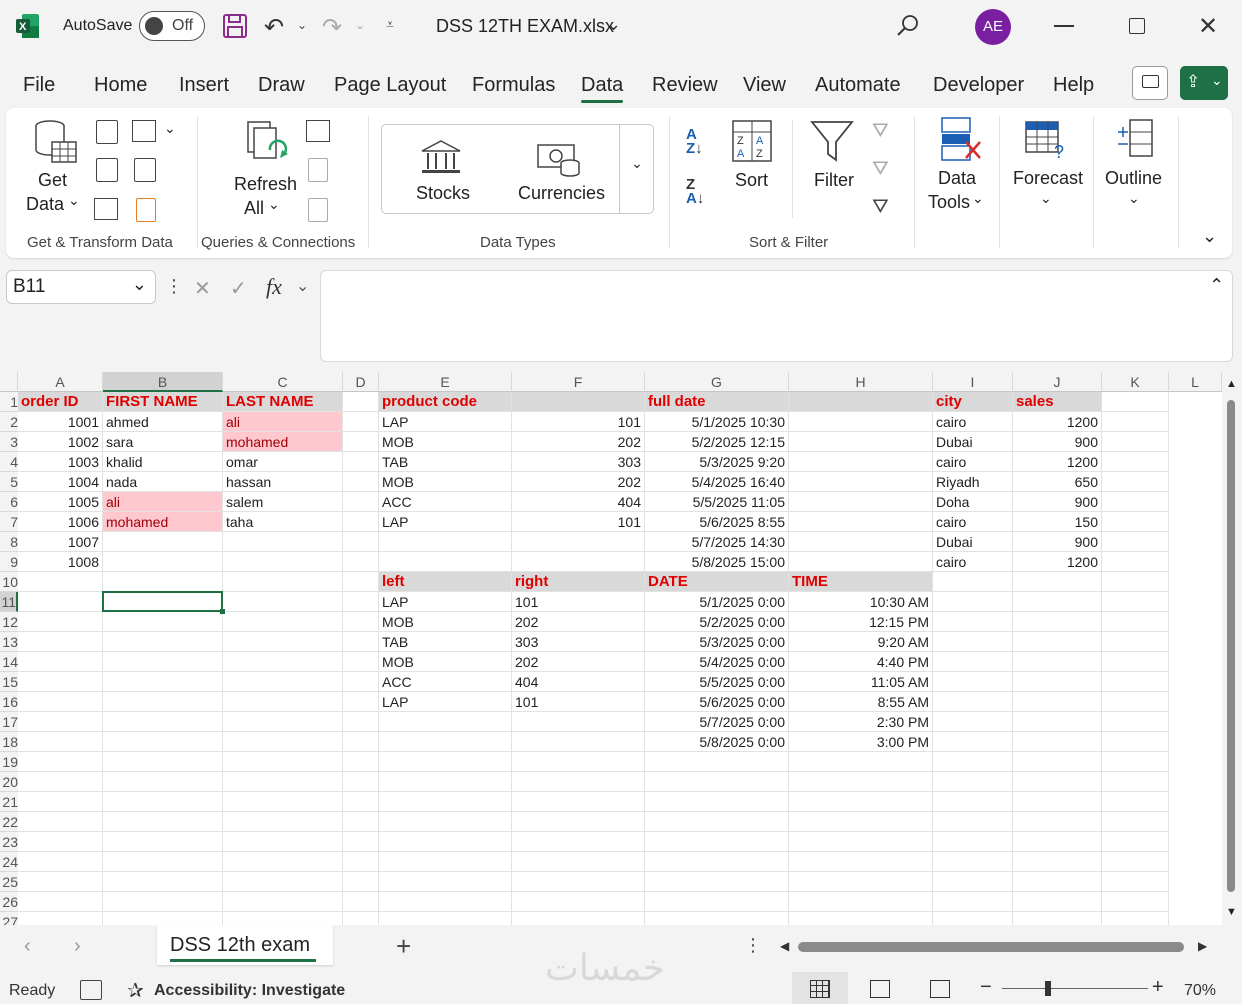  I want to click on queries-connections-icon, so click(318, 131).